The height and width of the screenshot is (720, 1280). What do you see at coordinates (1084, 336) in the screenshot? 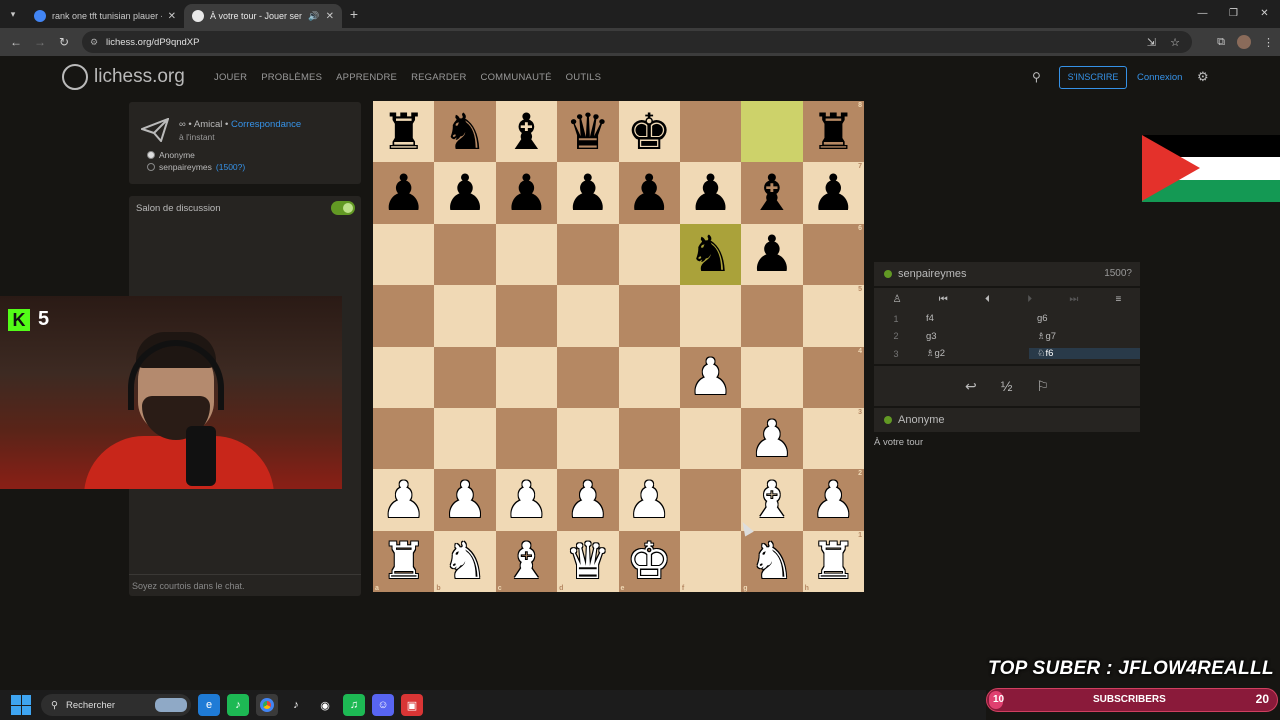
I see `black-move: ♗g7` at bounding box center [1084, 336].